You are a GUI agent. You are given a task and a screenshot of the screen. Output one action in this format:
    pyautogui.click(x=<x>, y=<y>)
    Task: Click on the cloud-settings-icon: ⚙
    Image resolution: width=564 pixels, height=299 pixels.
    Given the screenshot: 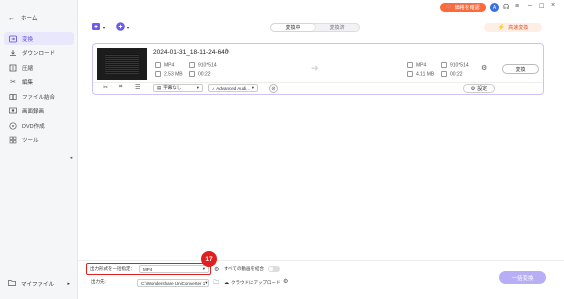 What is the action you would take?
    pyautogui.click(x=285, y=281)
    